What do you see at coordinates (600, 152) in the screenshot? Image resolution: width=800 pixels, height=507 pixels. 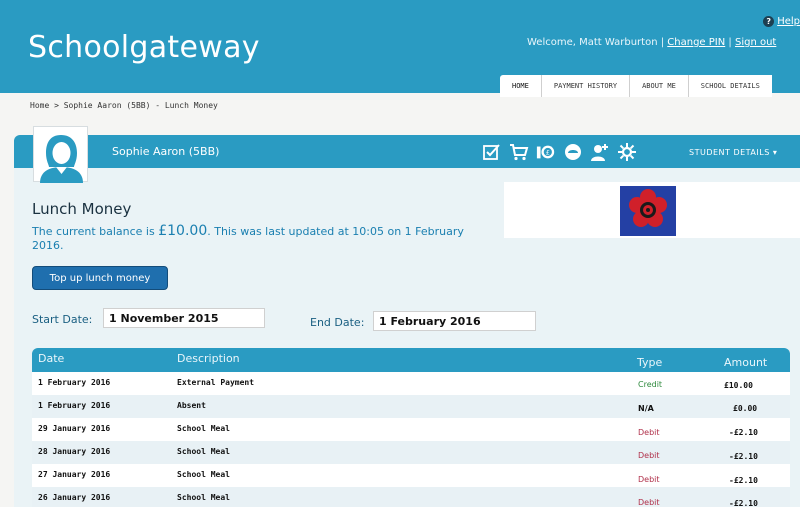 I see `add-user-icon` at bounding box center [600, 152].